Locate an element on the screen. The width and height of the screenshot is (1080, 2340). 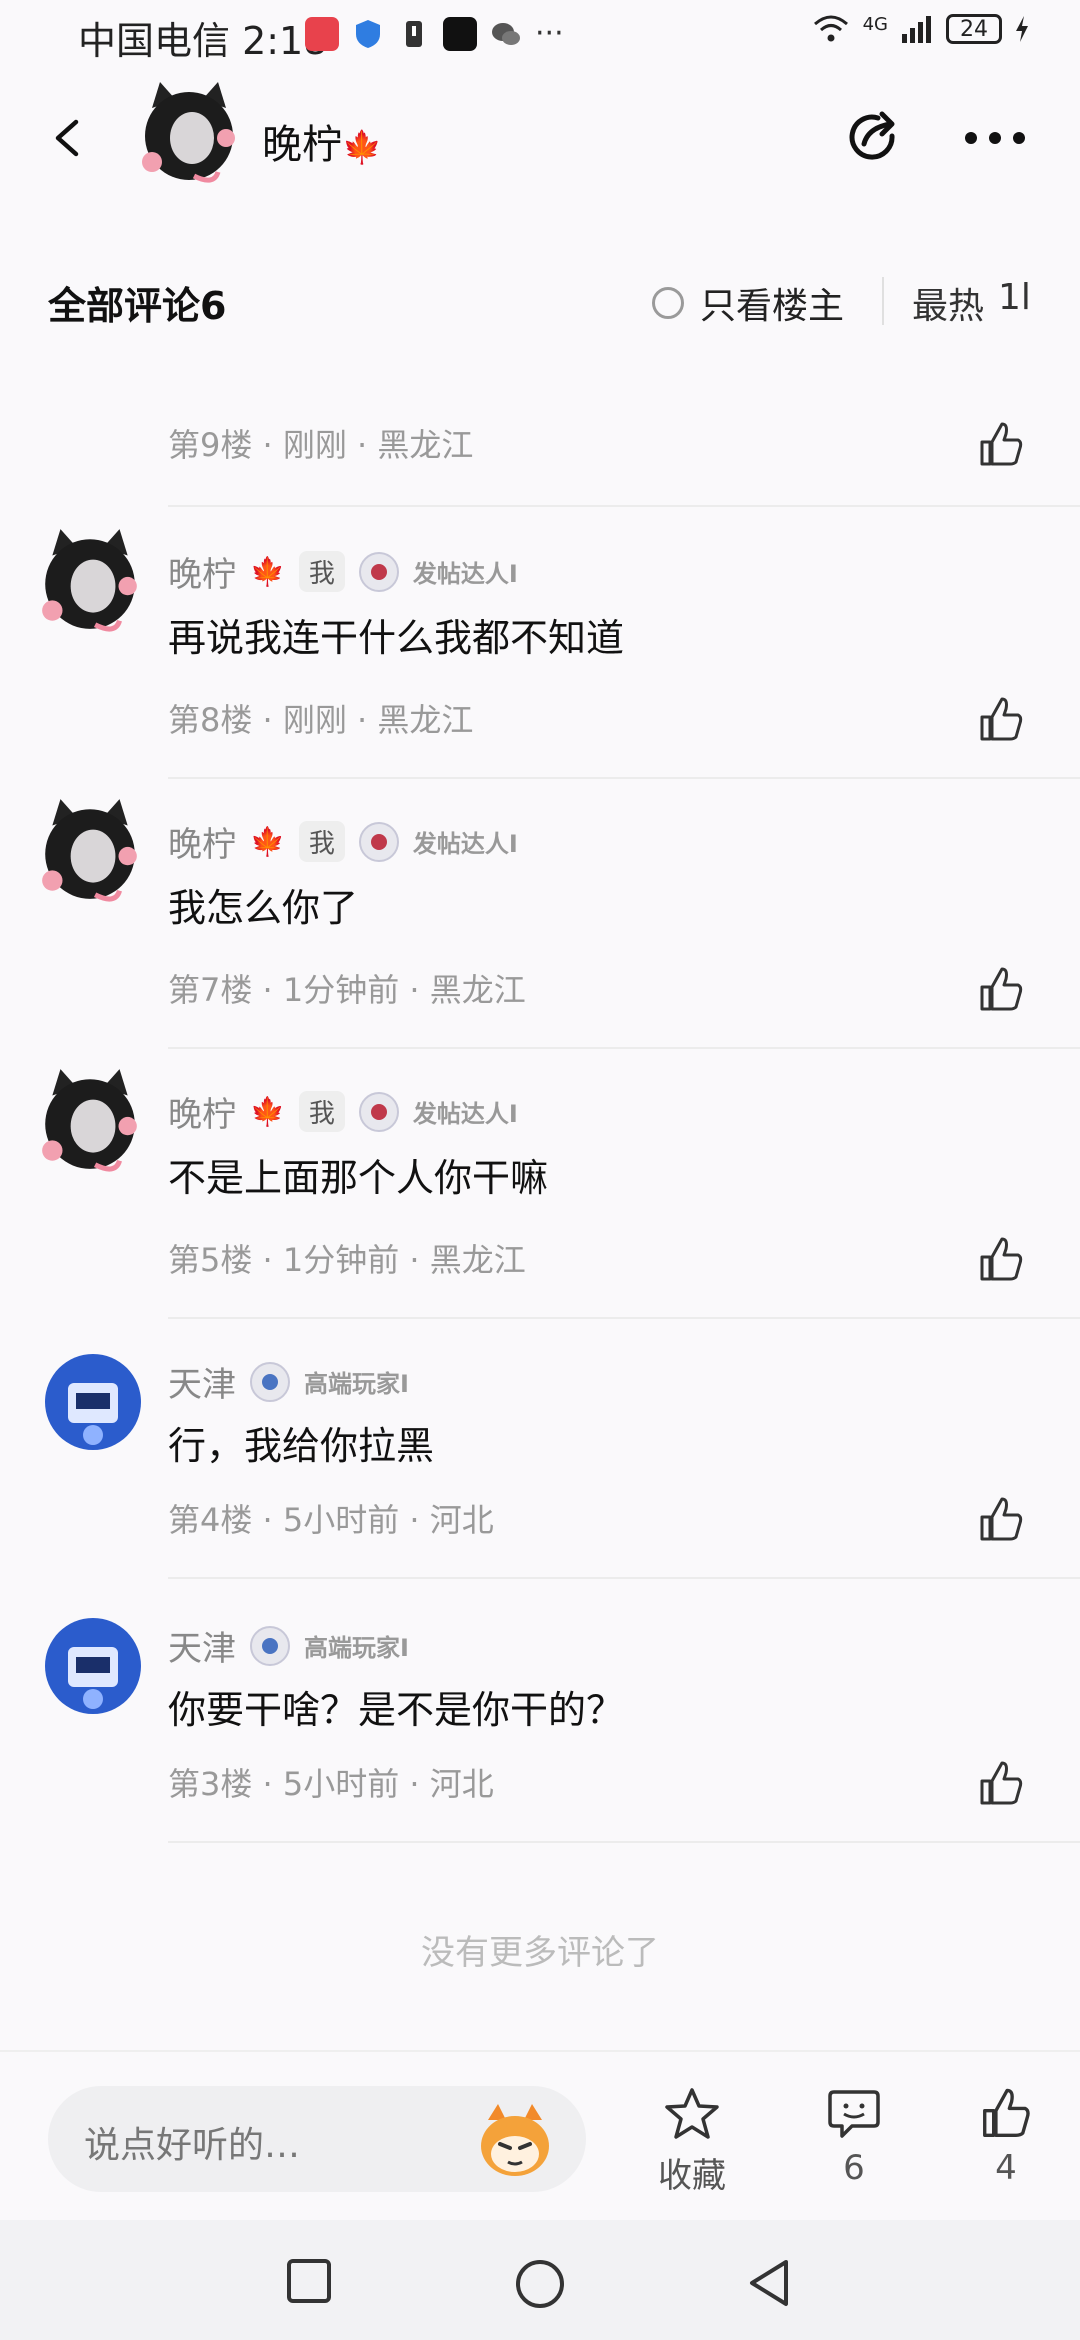
post-header: 晚柠🍁 is located at coordinates (540, 135).